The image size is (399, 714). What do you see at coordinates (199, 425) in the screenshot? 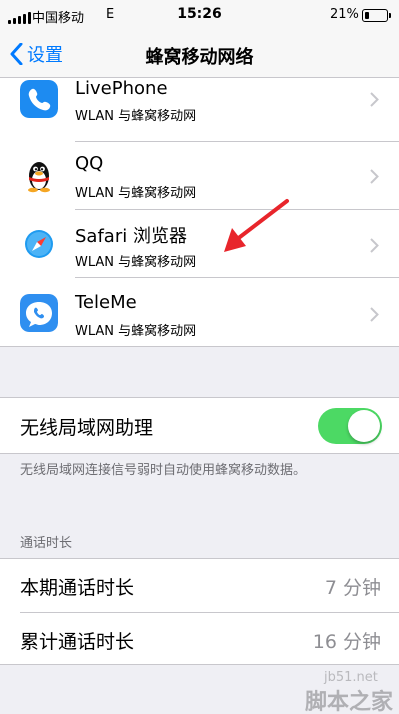
I see `wlan-assist-row: 无线局域网助理` at bounding box center [199, 425].